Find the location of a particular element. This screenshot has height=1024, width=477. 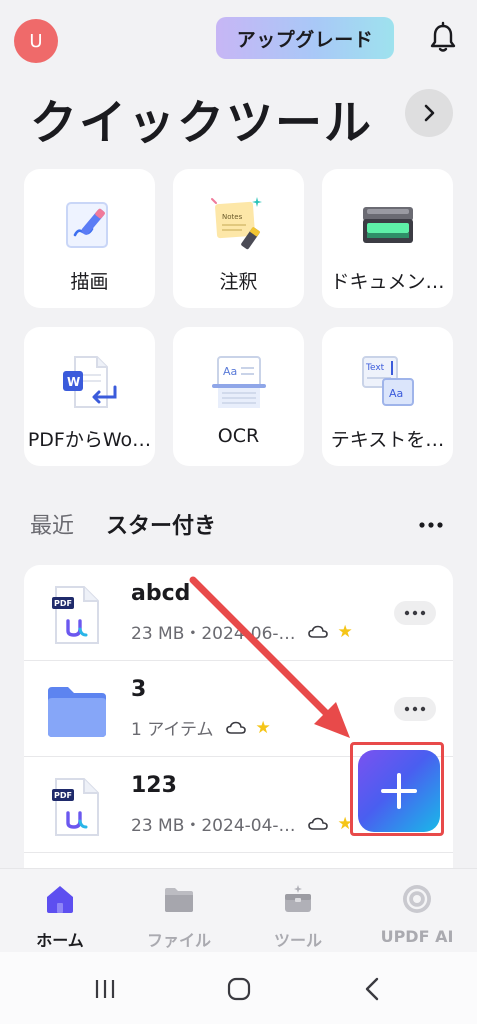

svg-text: Notes is located at coordinates (232, 217).